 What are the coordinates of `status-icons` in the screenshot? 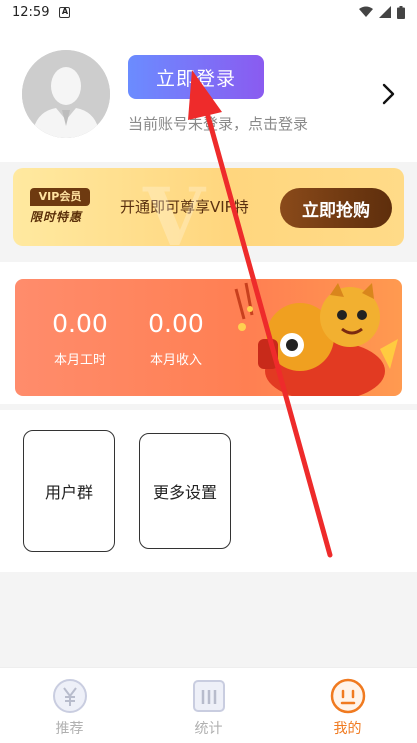 It's located at (382, 12).